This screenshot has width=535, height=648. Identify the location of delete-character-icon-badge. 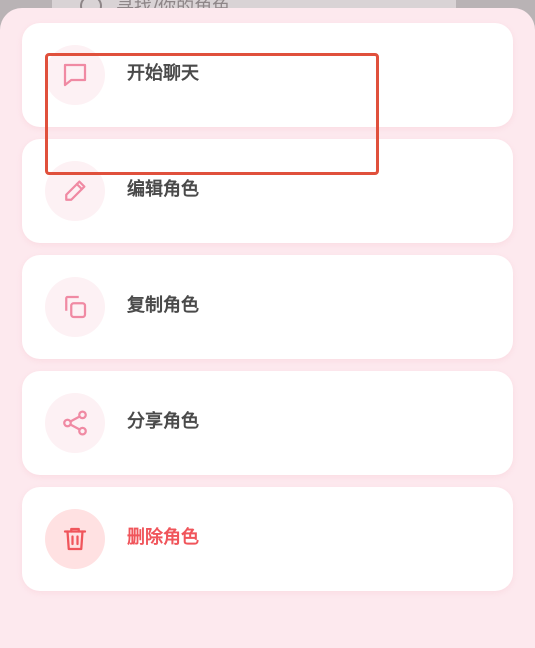
(75, 539).